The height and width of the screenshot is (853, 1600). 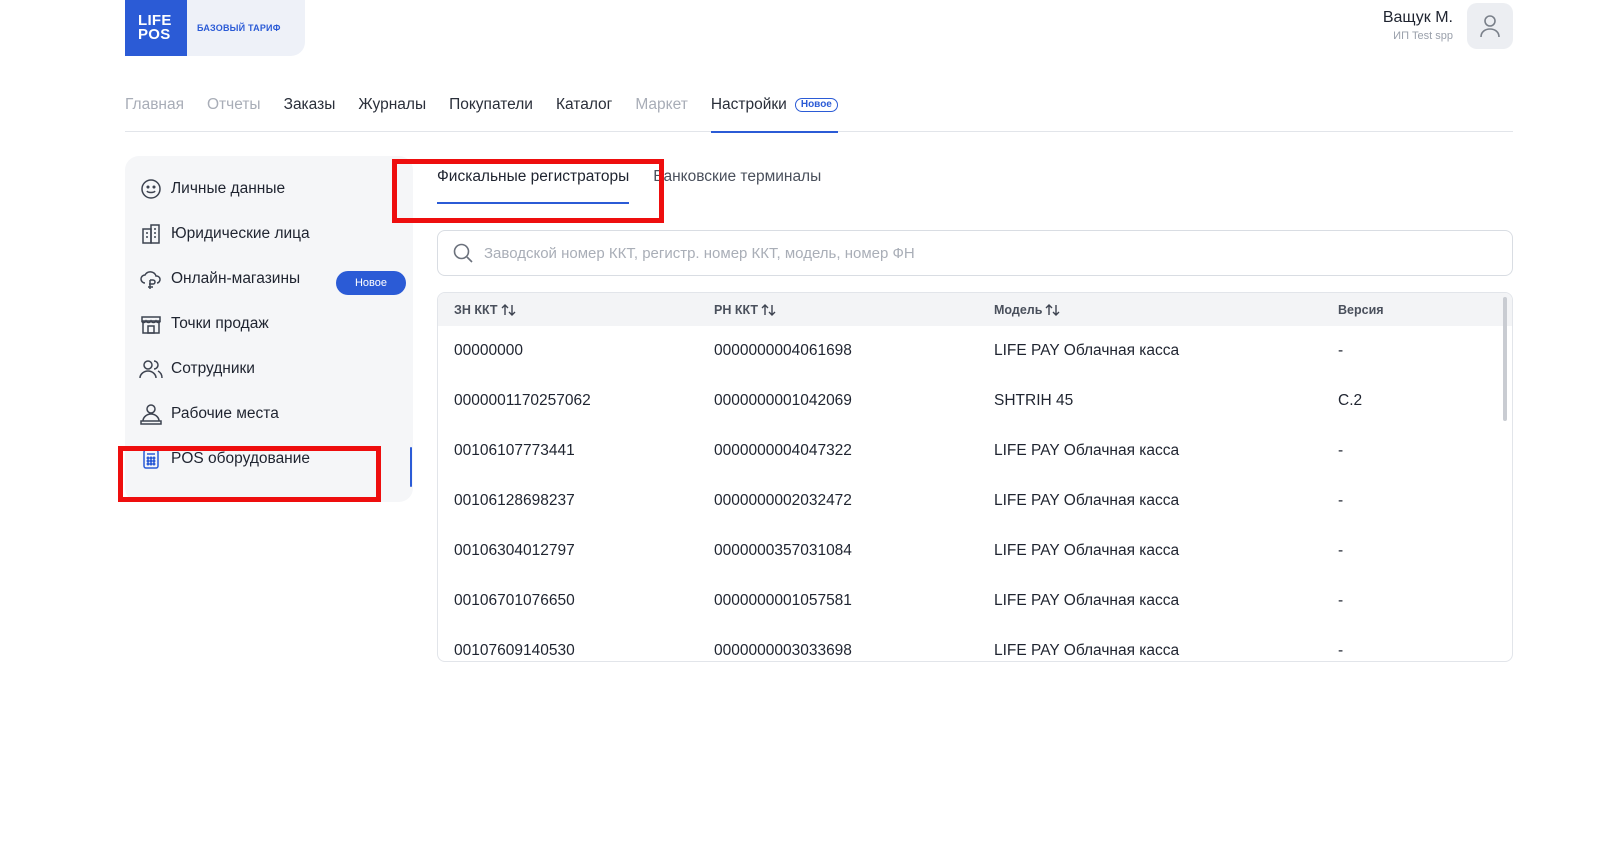 I want to click on search-input, so click(x=964, y=253).